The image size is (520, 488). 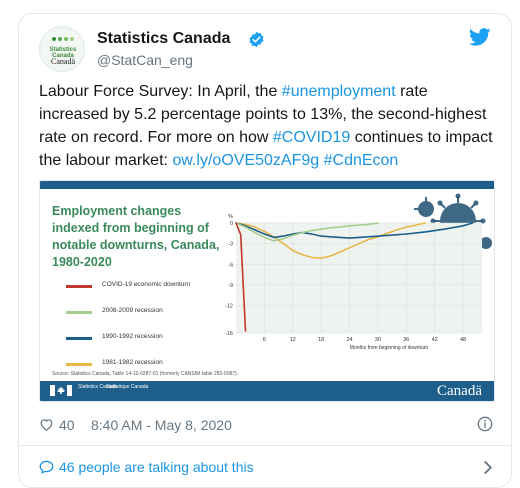 I want to click on avatar: Statistics Canada Canadä, so click(x=62, y=49).